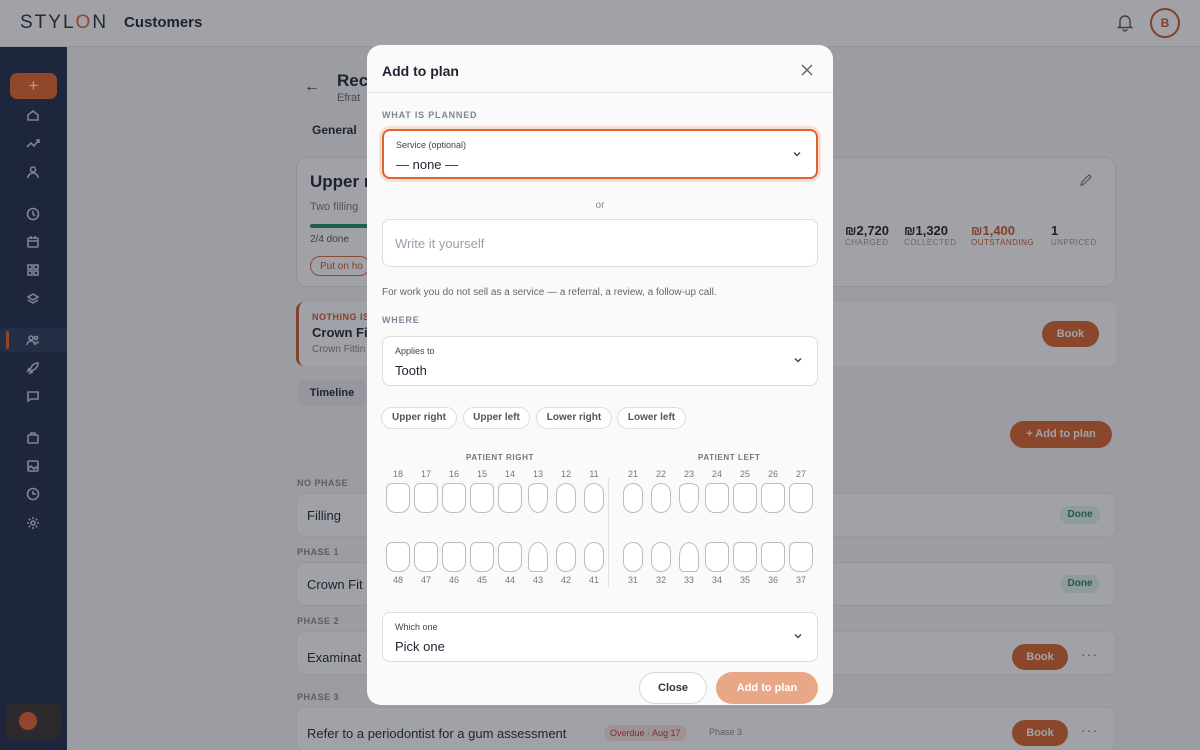 This screenshot has width=1200, height=750. I want to click on where-label: WHERE, so click(401, 320).